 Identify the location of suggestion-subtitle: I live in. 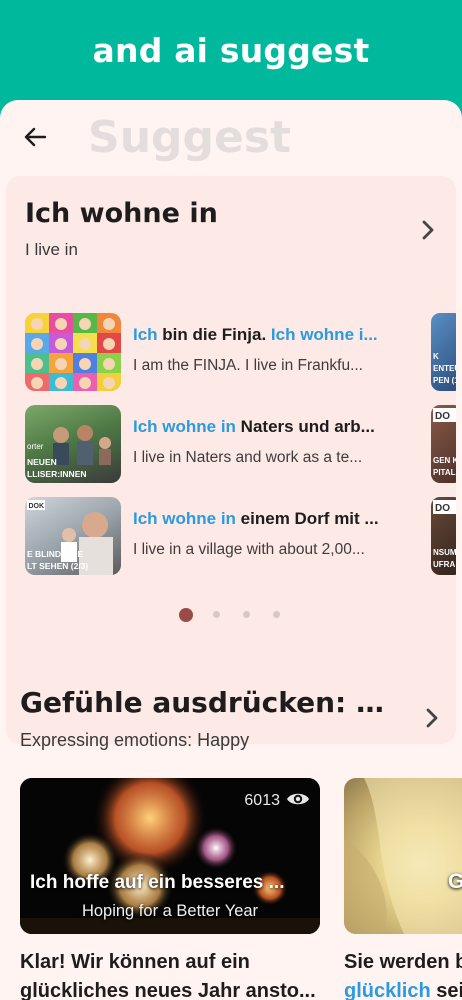
(51, 249).